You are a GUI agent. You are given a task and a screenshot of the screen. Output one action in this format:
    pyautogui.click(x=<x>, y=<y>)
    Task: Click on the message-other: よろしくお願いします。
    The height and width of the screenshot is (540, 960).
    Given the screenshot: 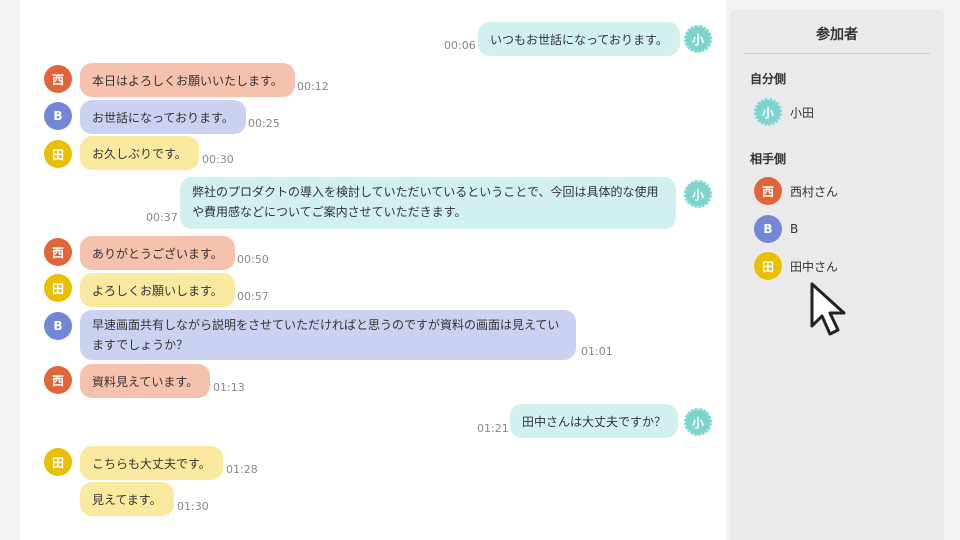 What is the action you would take?
    pyautogui.click(x=157, y=290)
    